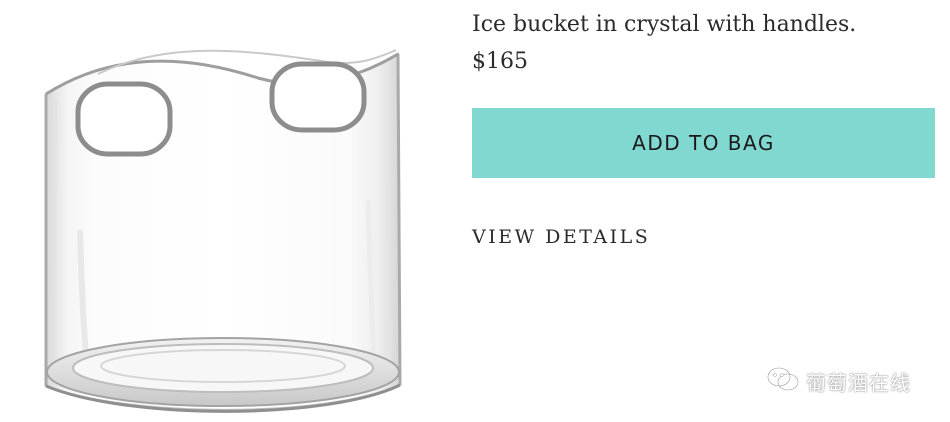 This screenshot has height=422, width=950. I want to click on watermark-text: 葡萄酒在线, so click(858, 382).